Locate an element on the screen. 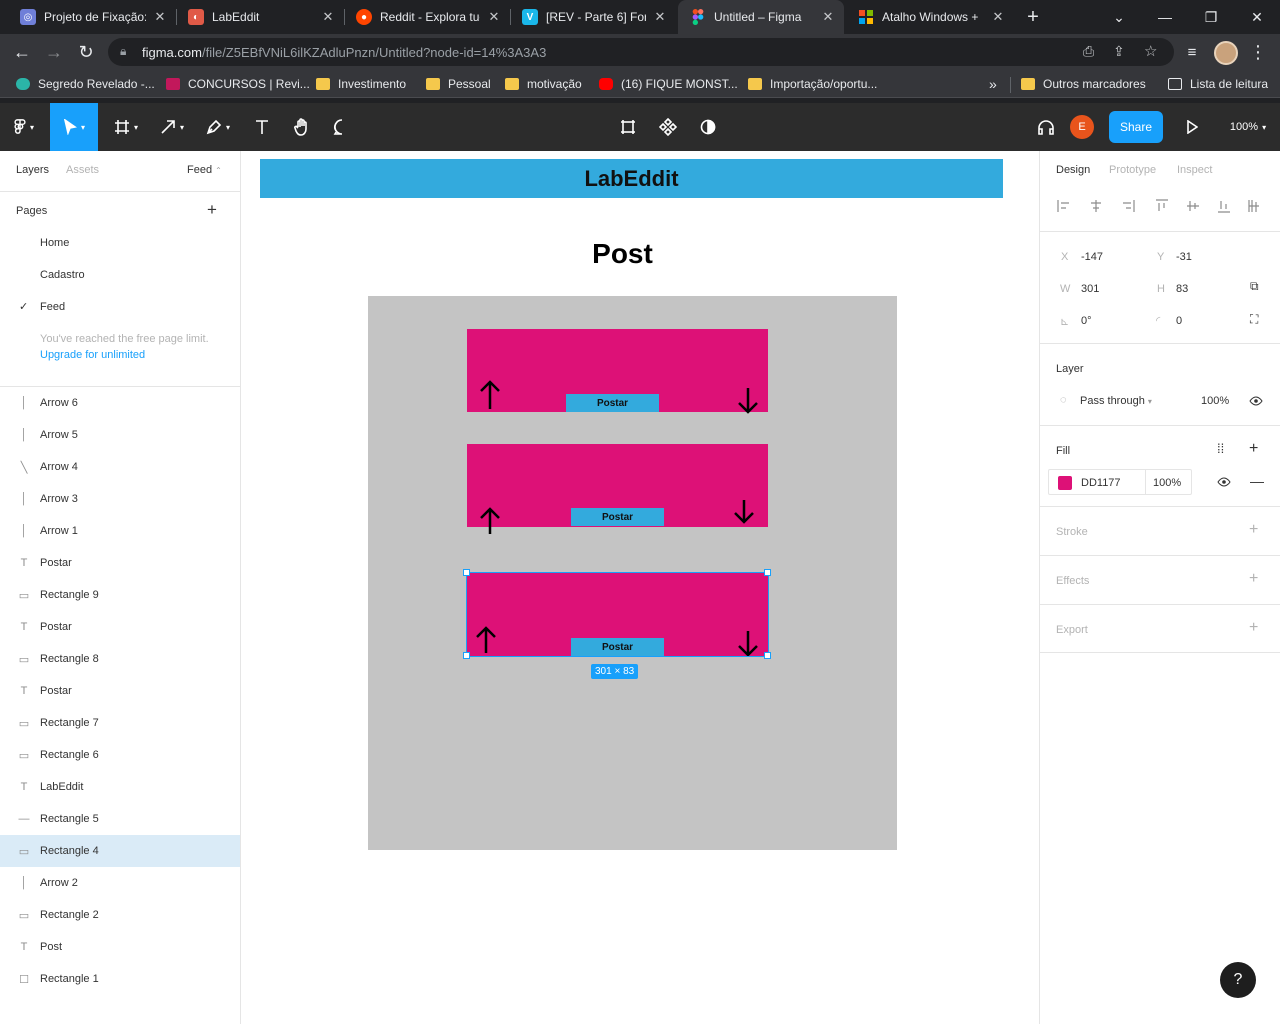 This screenshot has width=1280, height=1024. back-button: ← is located at coordinates (22, 52).